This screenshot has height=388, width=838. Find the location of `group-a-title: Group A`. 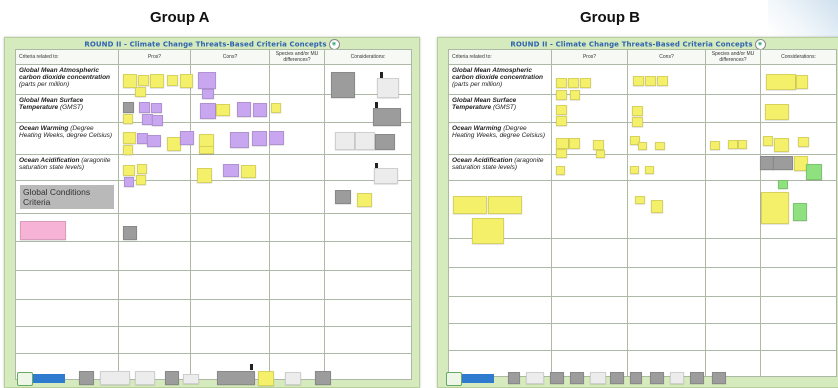

group-a-title: Group A is located at coordinates (180, 17).